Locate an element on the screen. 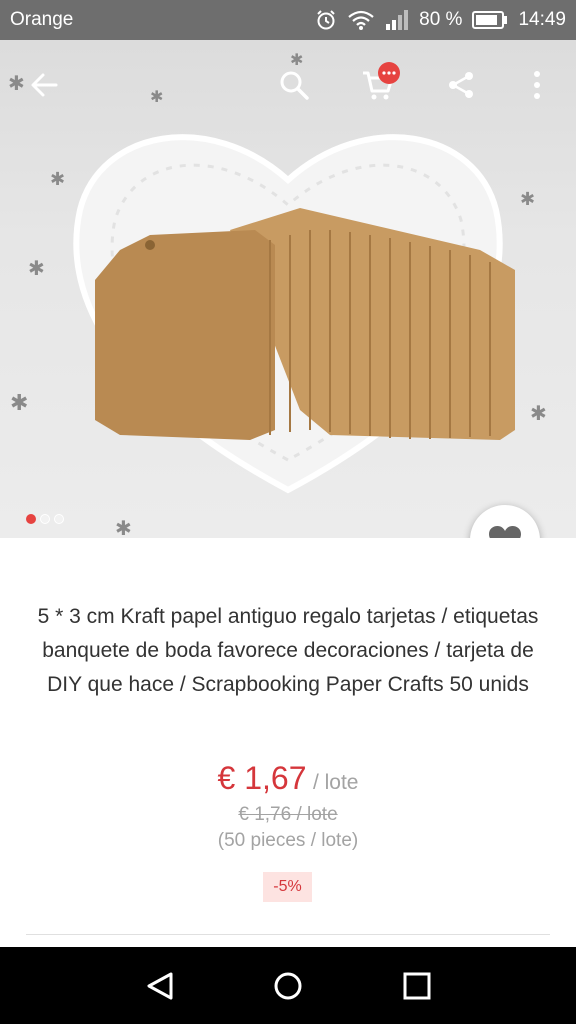 This screenshot has width=576, height=1024. pieces-per-lot: (50 pieces / lote) is located at coordinates (288, 840).